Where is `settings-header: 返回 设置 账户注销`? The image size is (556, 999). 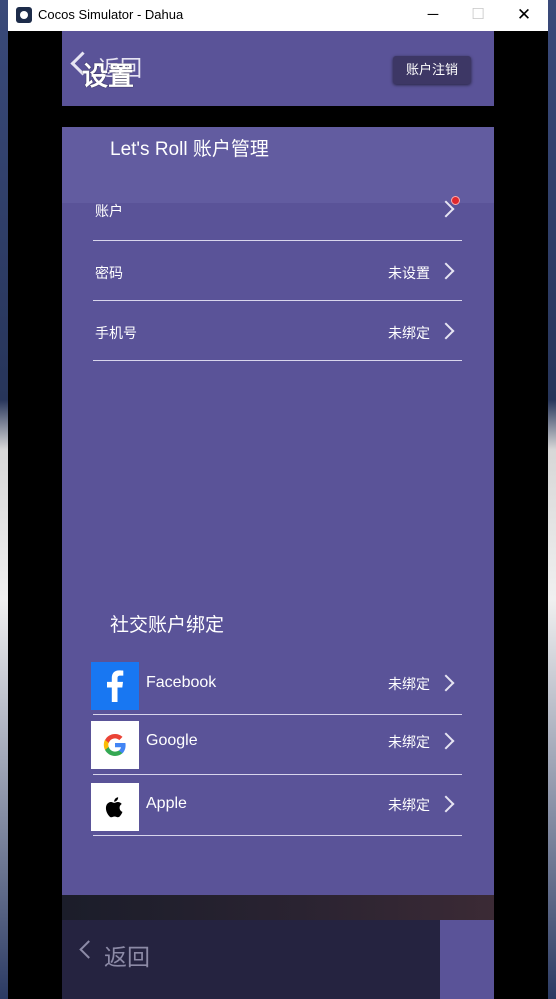 settings-header: 返回 设置 账户注销 is located at coordinates (278, 68).